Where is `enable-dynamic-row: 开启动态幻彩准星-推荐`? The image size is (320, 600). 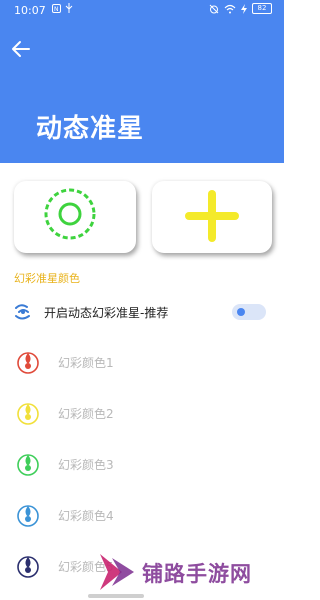 enable-dynamic-row: 开启动态幻彩准星-推荐 is located at coordinates (142, 312).